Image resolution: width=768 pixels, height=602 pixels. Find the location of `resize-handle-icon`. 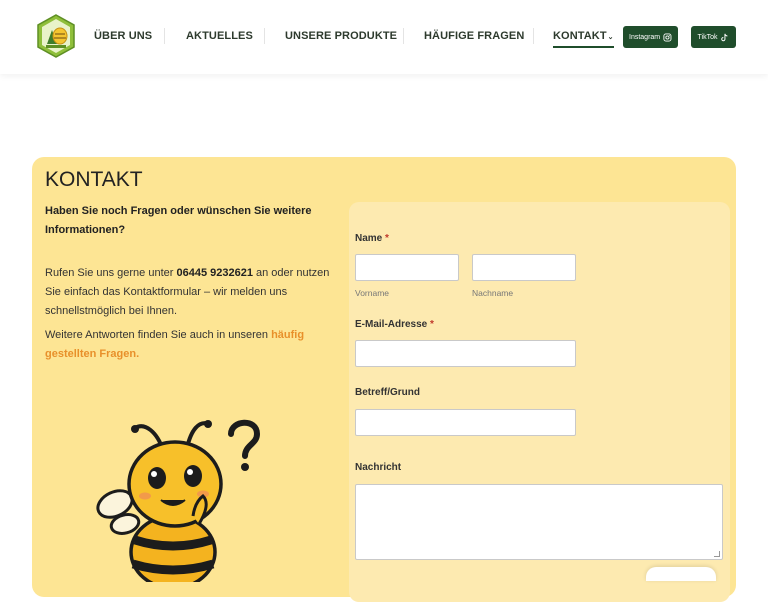

resize-handle-icon is located at coordinates (717, 554).